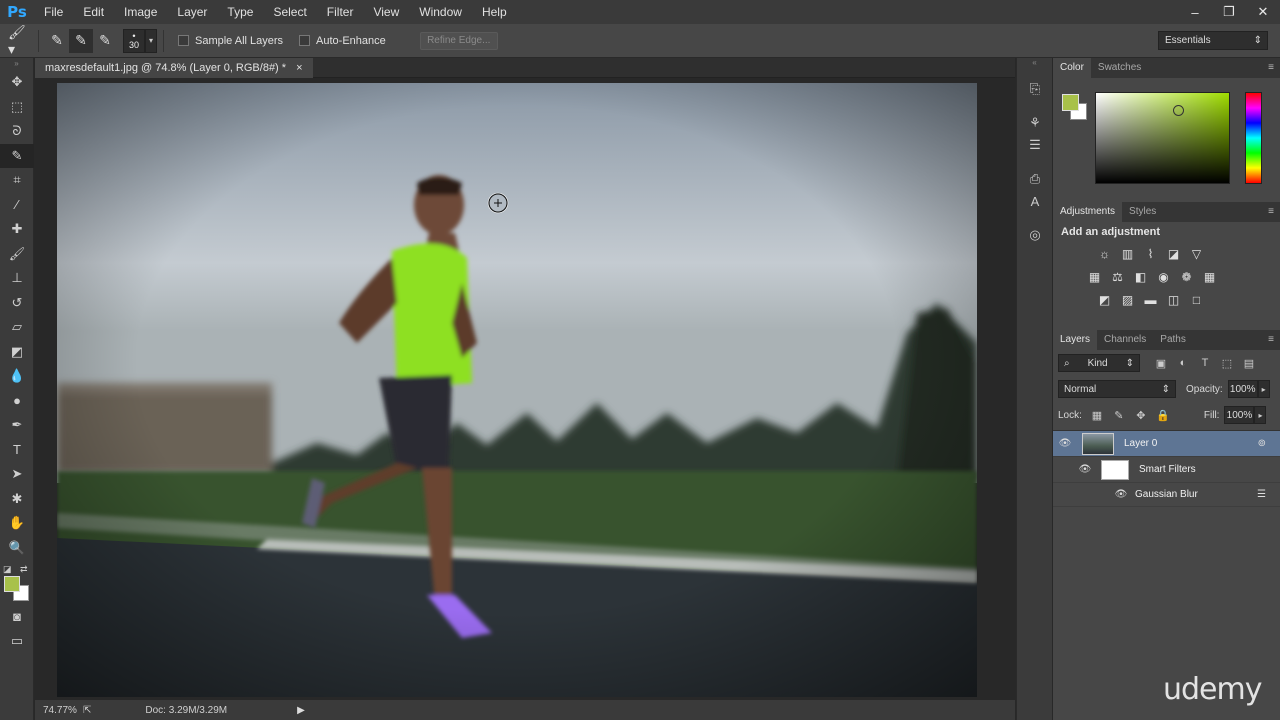  Describe the element at coordinates (1163, 277) in the screenshot. I see `photo-filter-icon: ◉` at that location.